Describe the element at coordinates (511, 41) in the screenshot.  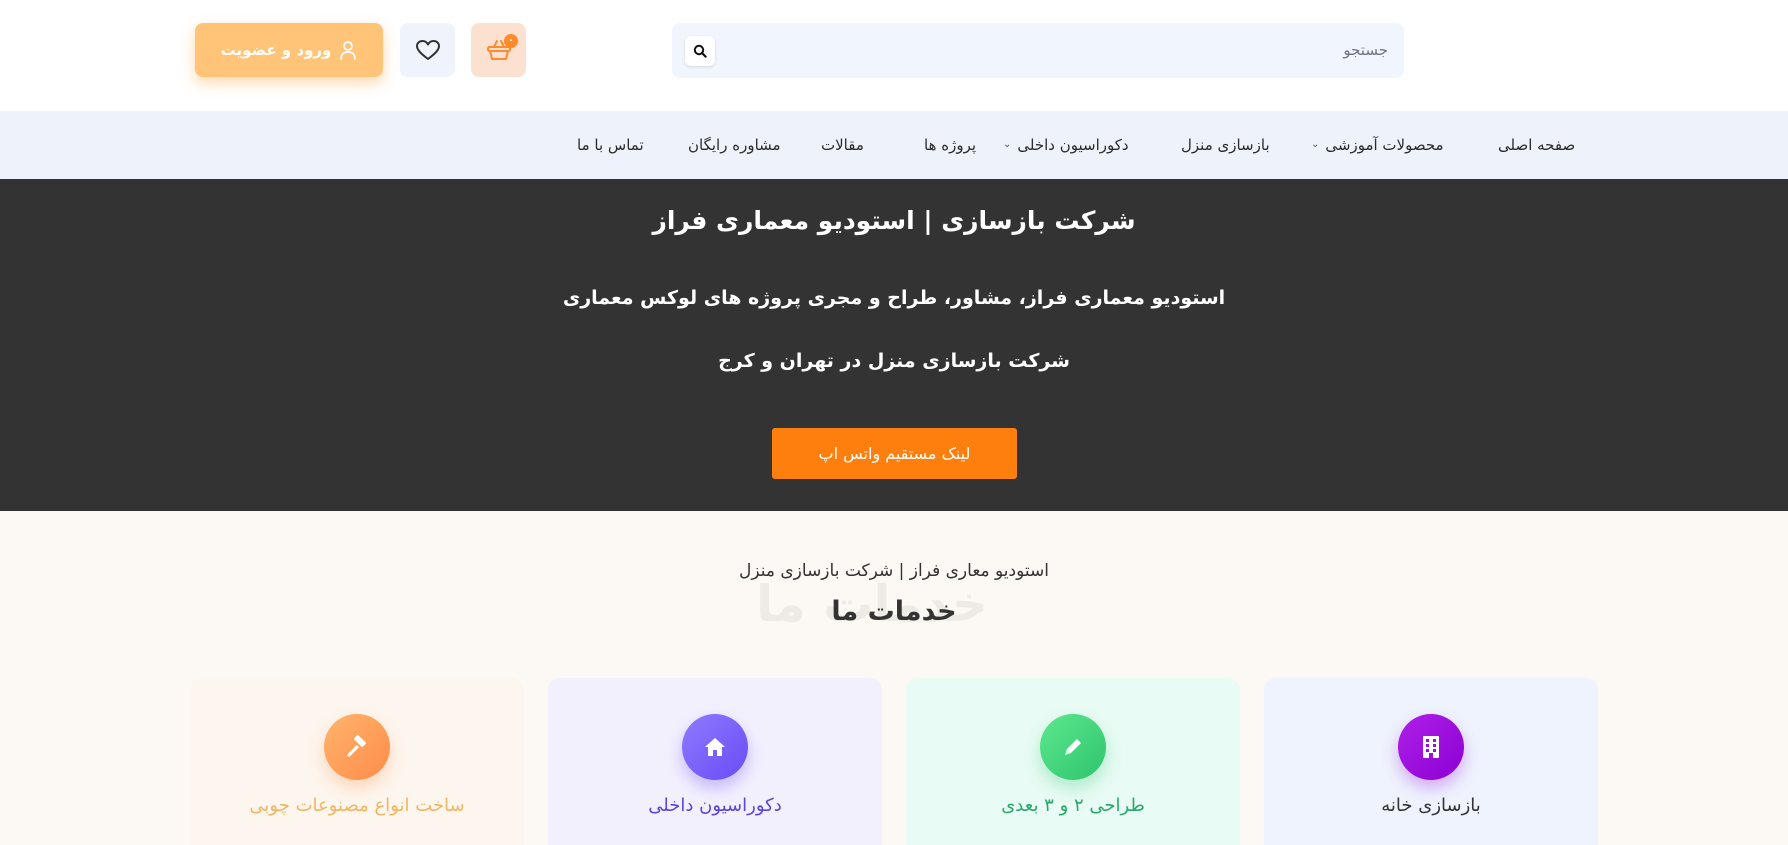
I see `cart-count-badge: ۰` at that location.